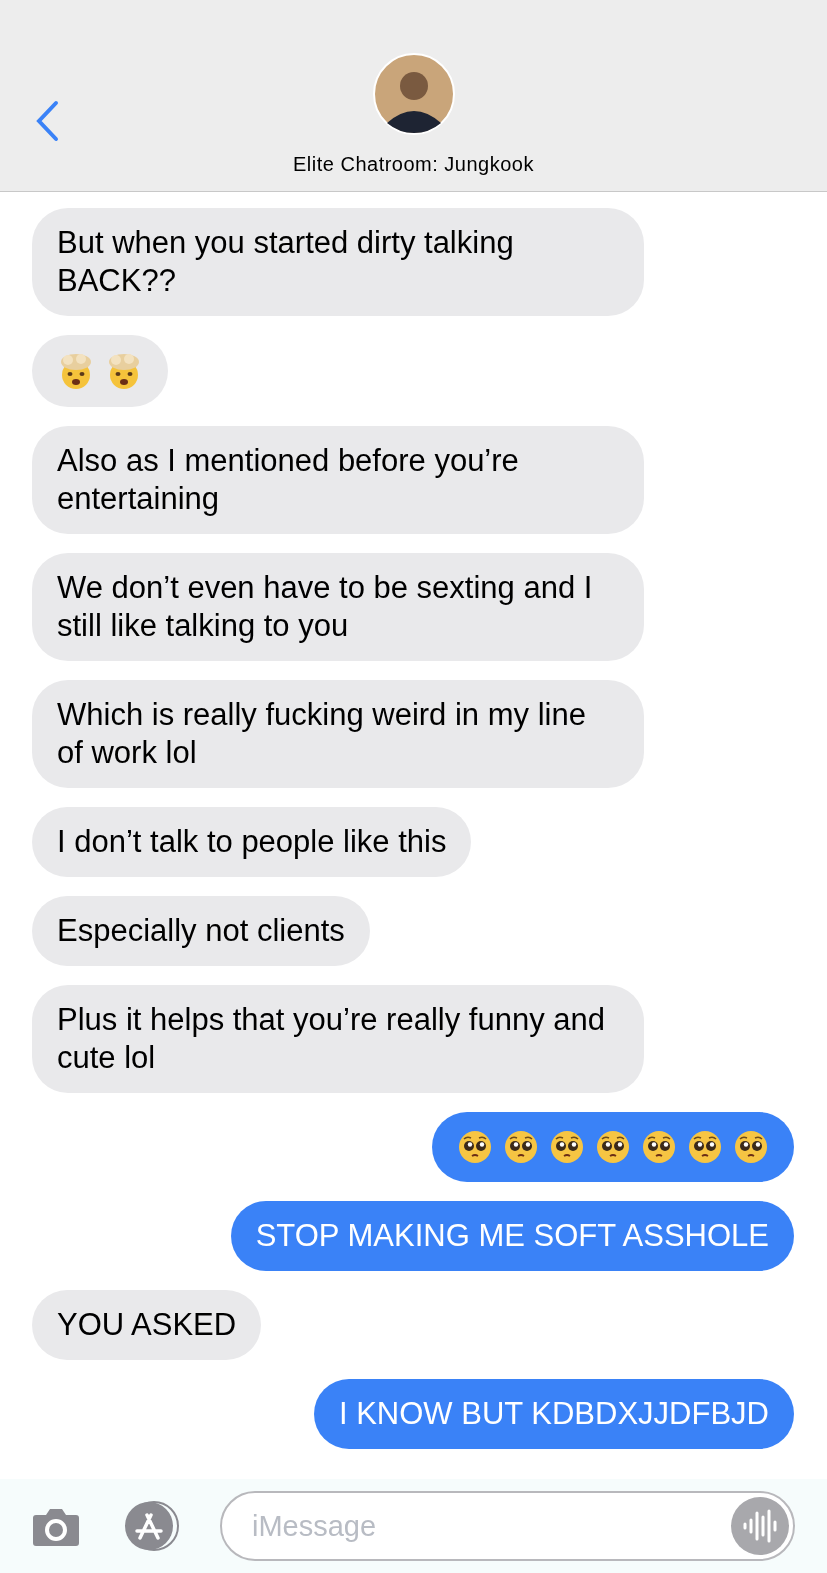 Image resolution: width=827 pixels, height=1573 pixels. Describe the element at coordinates (201, 931) in the screenshot. I see `message-bubble: Especially not clients` at that location.